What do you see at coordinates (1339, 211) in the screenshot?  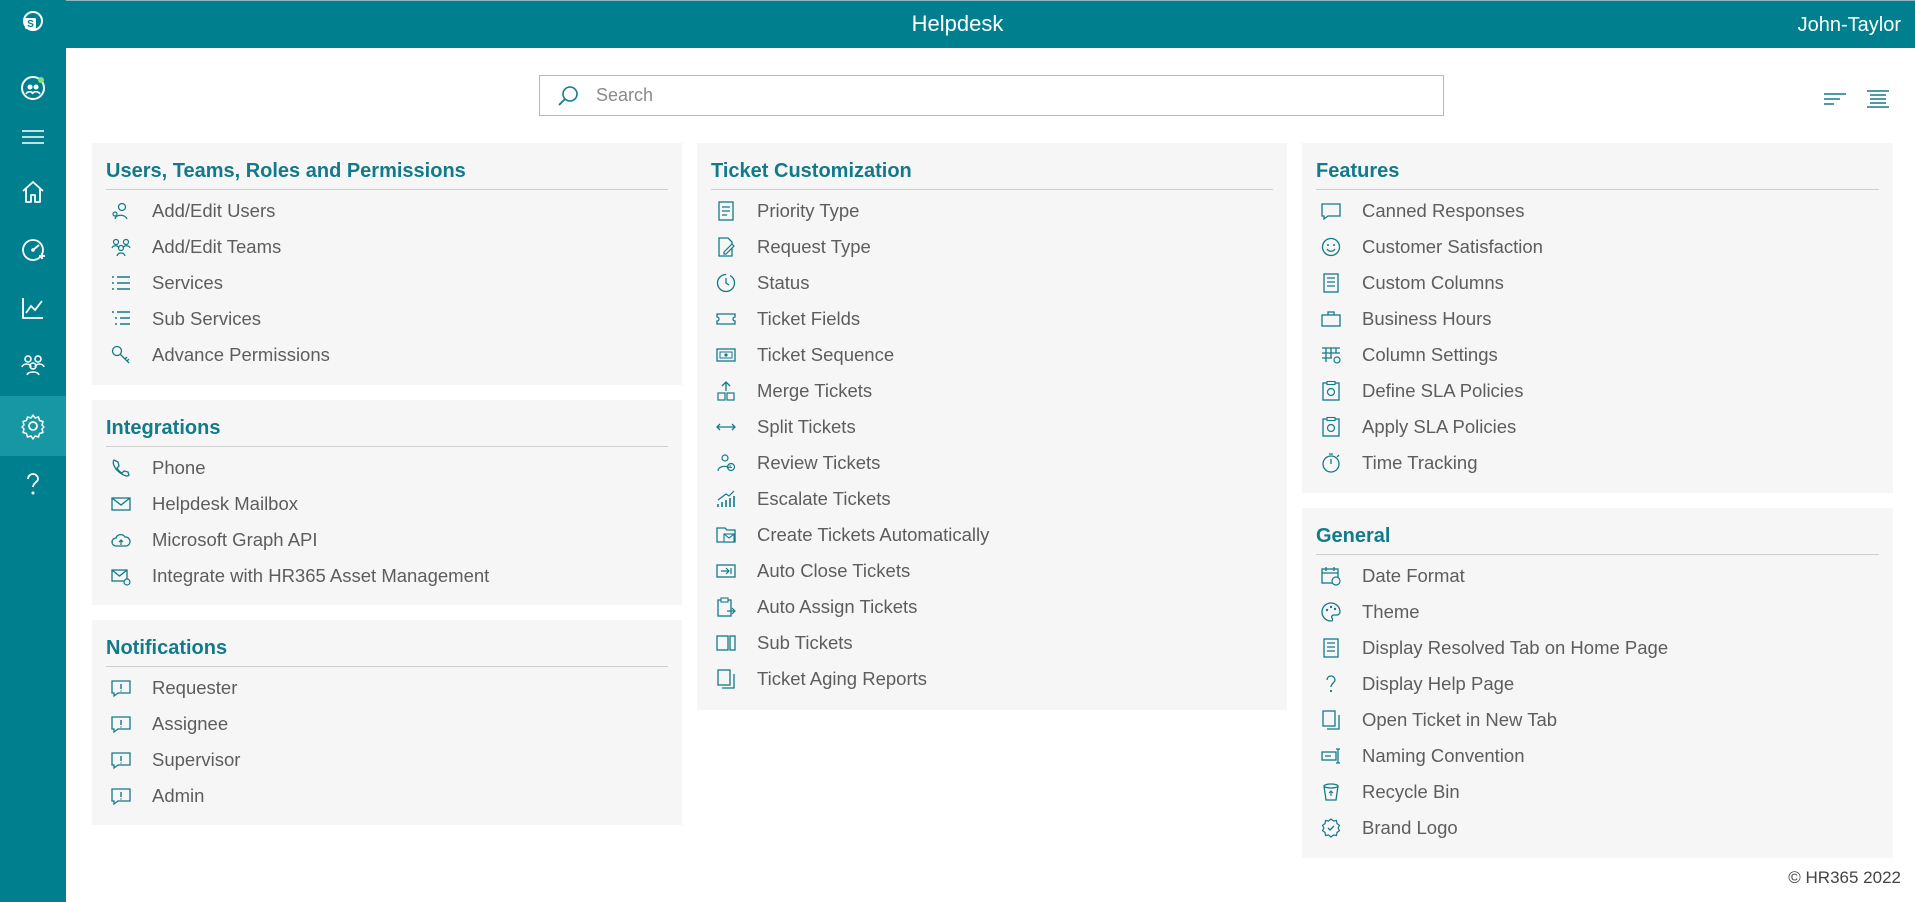 I see `chat-icon` at bounding box center [1339, 211].